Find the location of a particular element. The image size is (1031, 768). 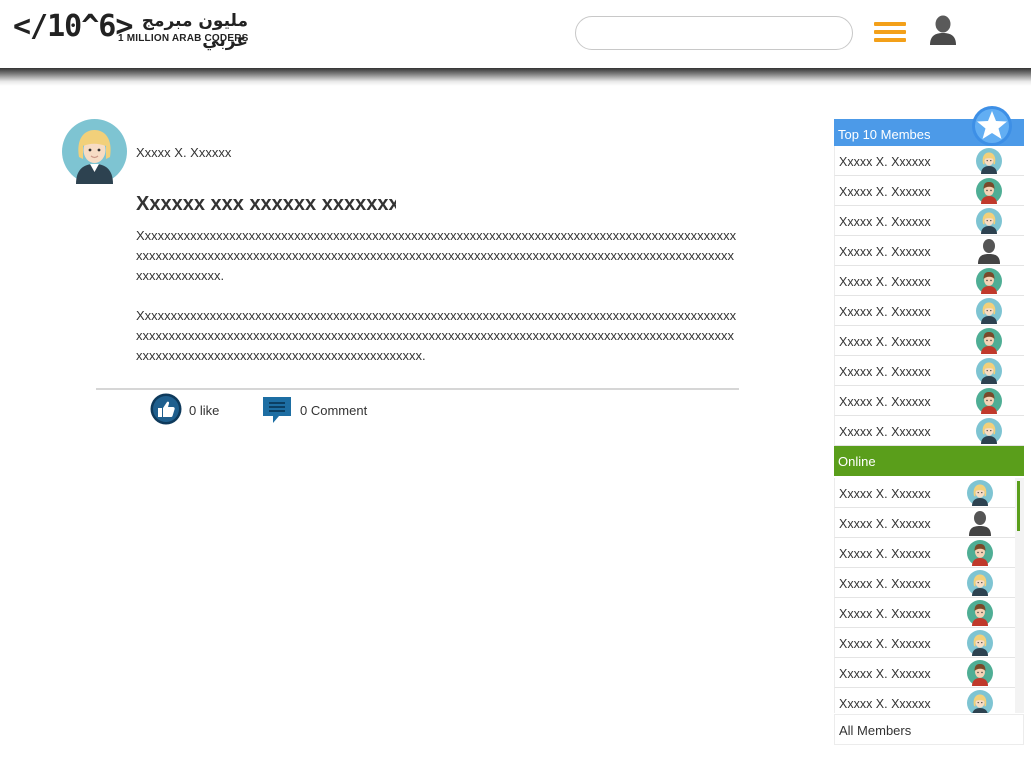

all-members-link: All Members is located at coordinates (929, 729).